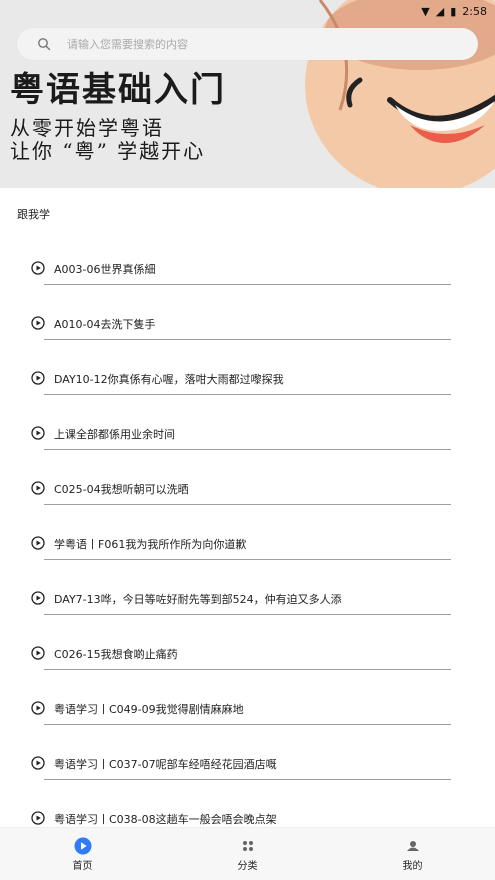 Image resolution: width=495 pixels, height=880 pixels. Describe the element at coordinates (105, 269) in the screenshot. I see `list-item-title: A003-06世界真係細` at that location.